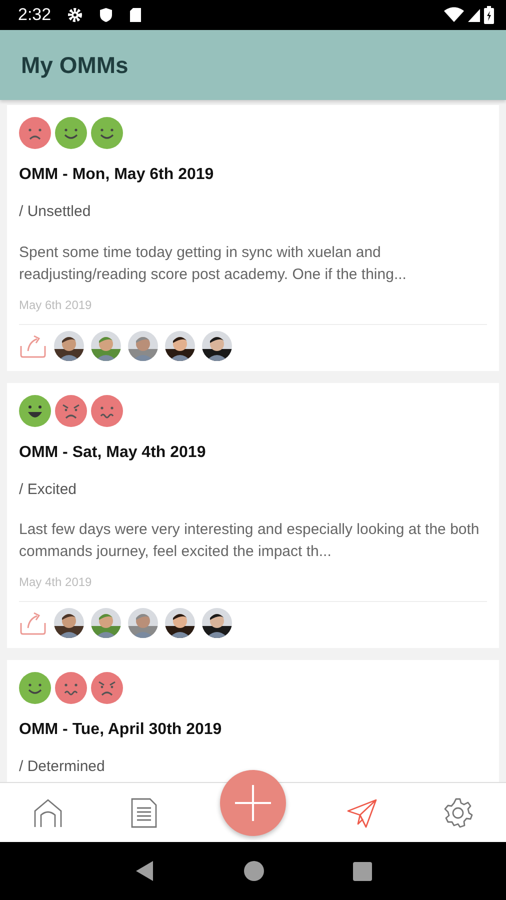 This screenshot has height=900, width=506. I want to click on wifi-icon, so click(454, 15).